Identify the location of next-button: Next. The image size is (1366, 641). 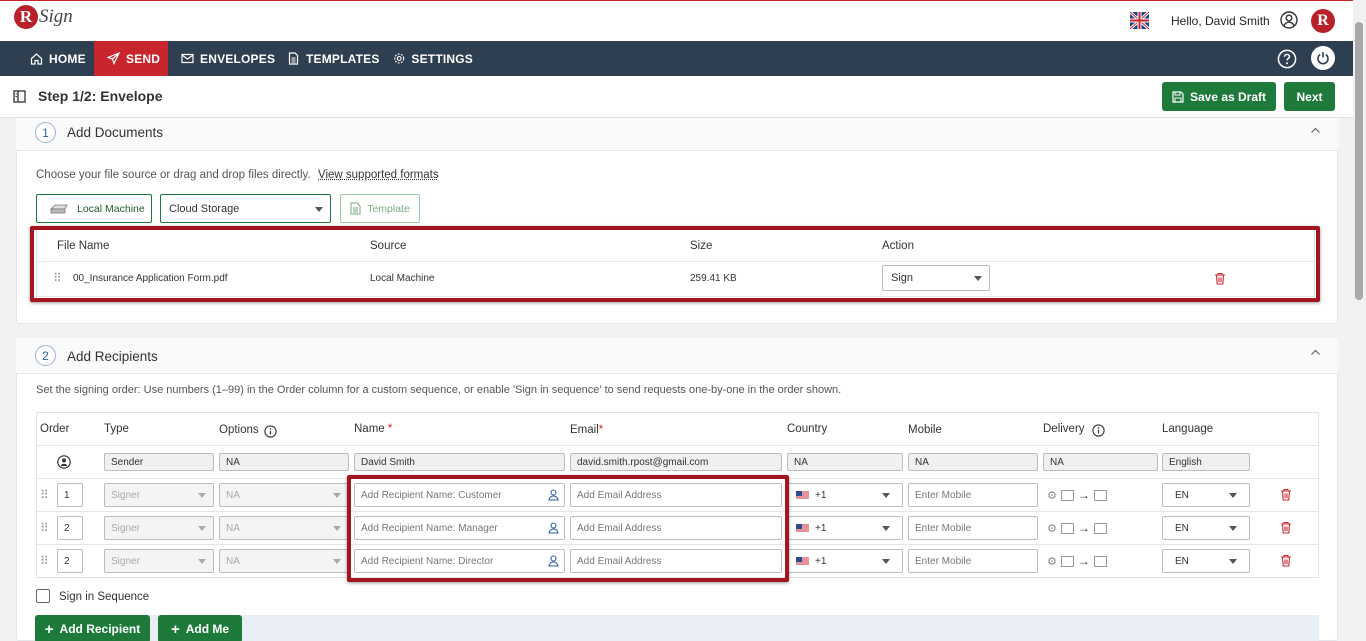
(1309, 96).